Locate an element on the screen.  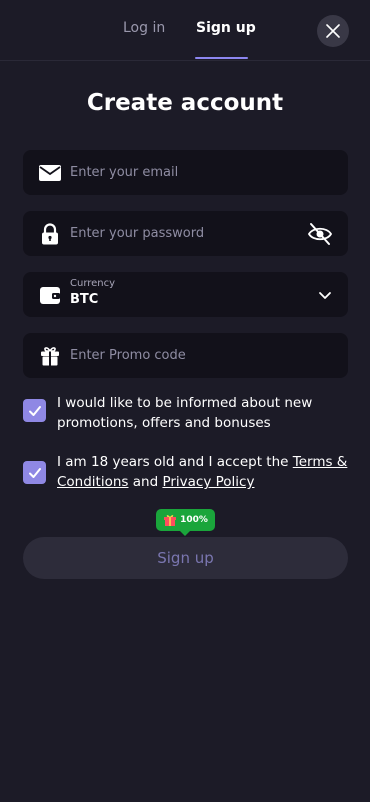
email-field is located at coordinates (185, 172).